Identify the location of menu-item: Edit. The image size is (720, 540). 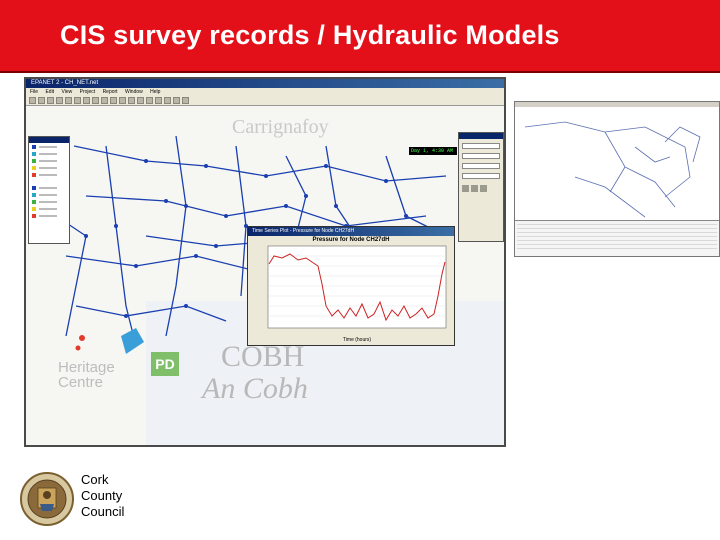
(50, 92).